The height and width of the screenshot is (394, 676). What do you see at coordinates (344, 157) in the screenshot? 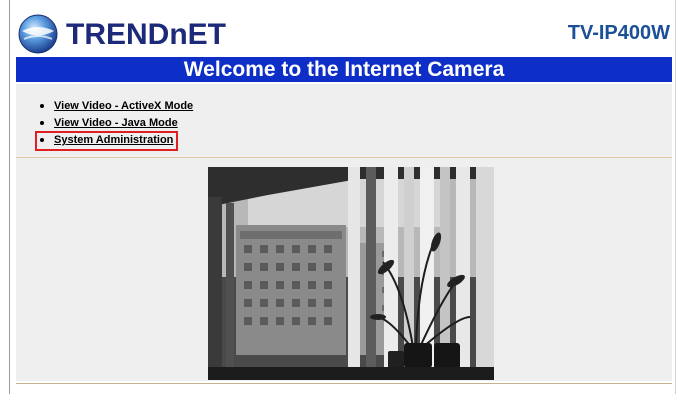
I see `divider` at bounding box center [344, 157].